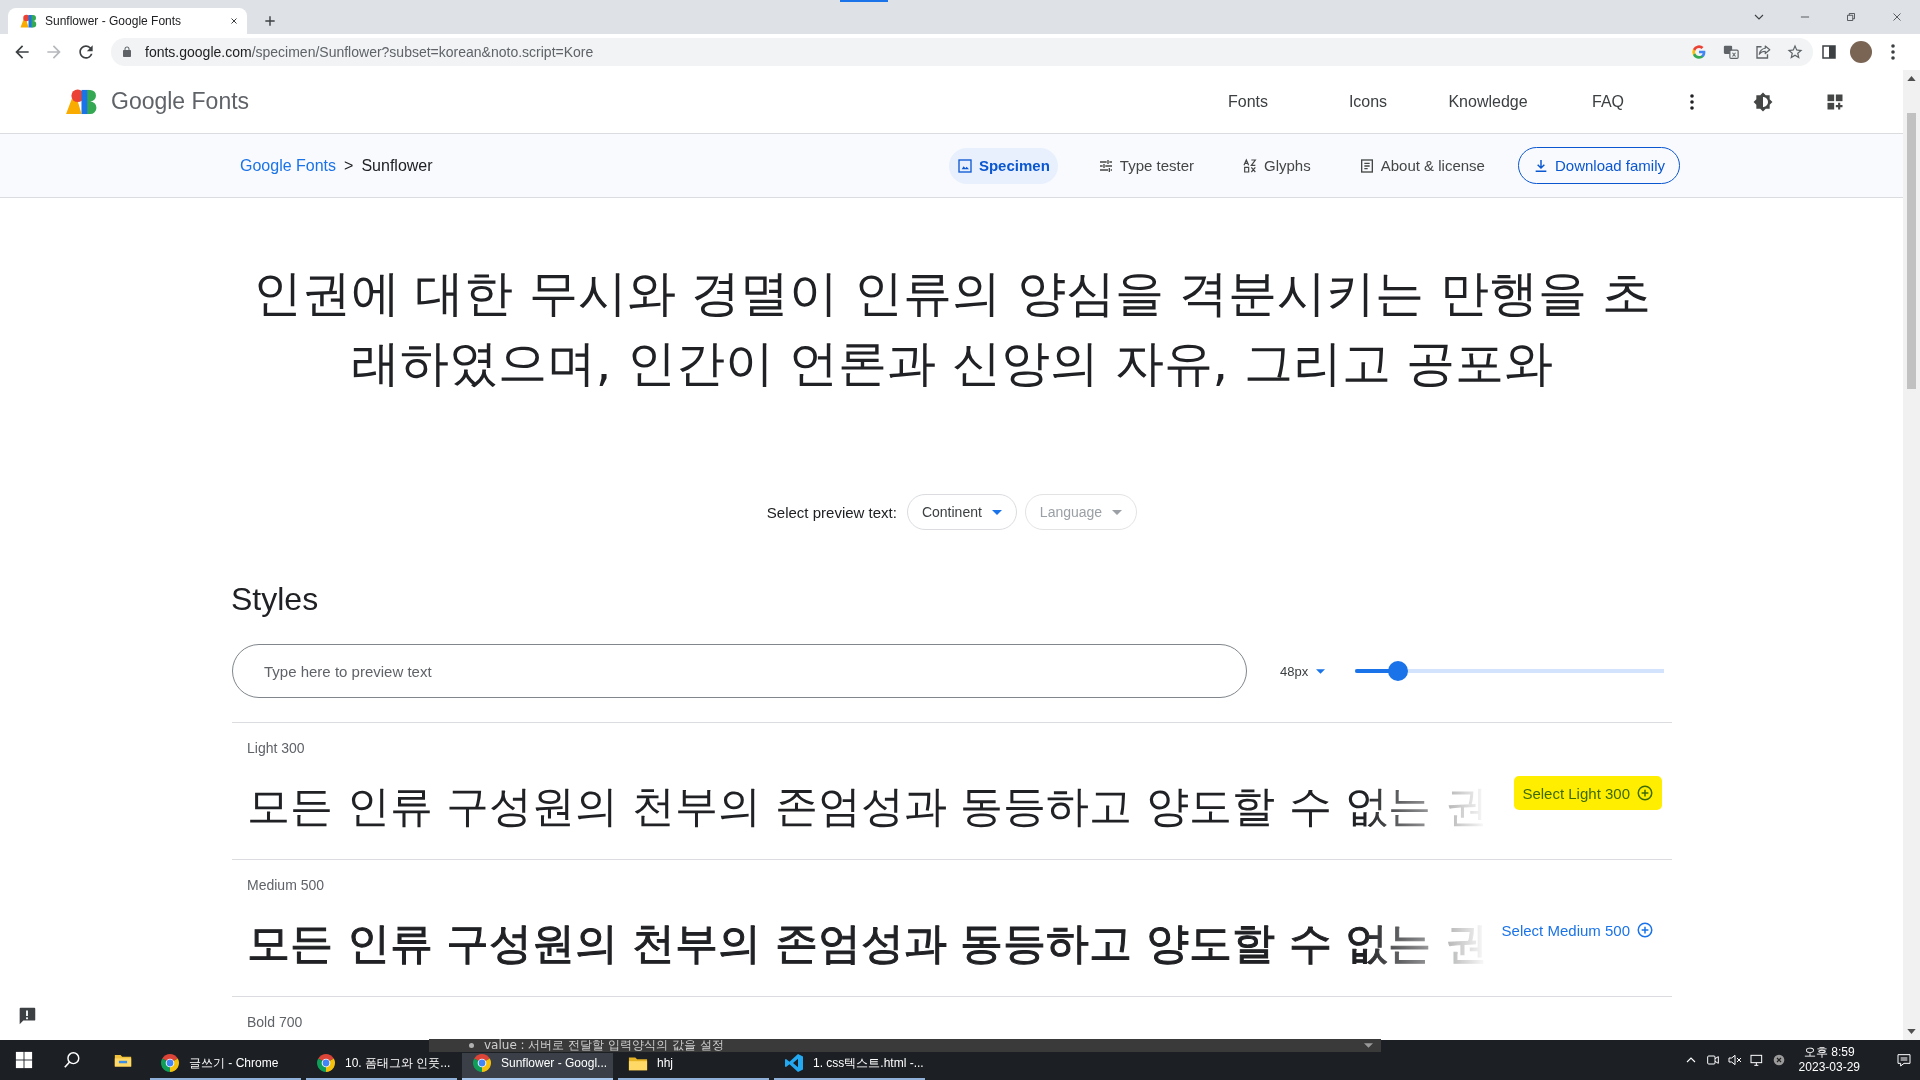  I want to click on browser-tab: Sunflower - Google Fonts, so click(127, 21).